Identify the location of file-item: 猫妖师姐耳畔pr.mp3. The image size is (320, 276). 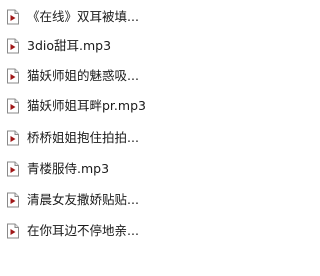
(132, 106).